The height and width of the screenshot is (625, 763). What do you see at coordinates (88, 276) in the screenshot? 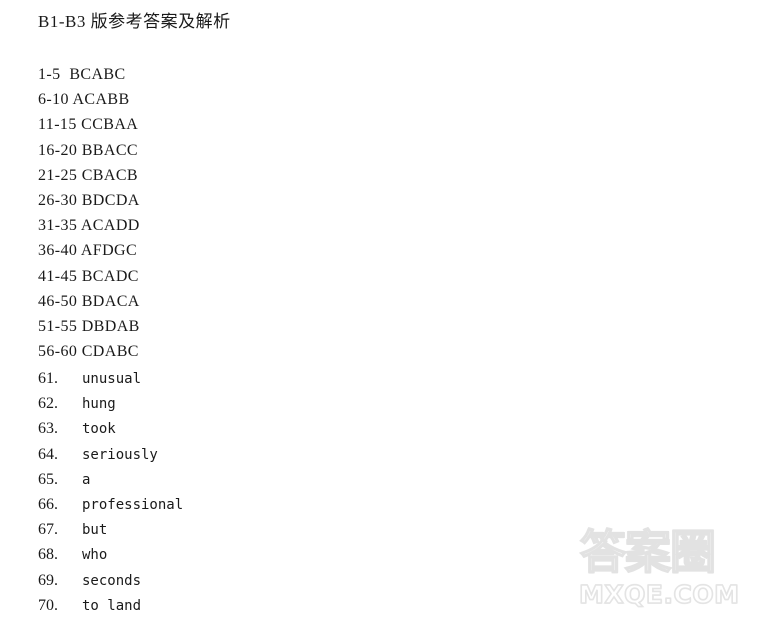
I see `answer-line: 41-45 BCADC` at bounding box center [88, 276].